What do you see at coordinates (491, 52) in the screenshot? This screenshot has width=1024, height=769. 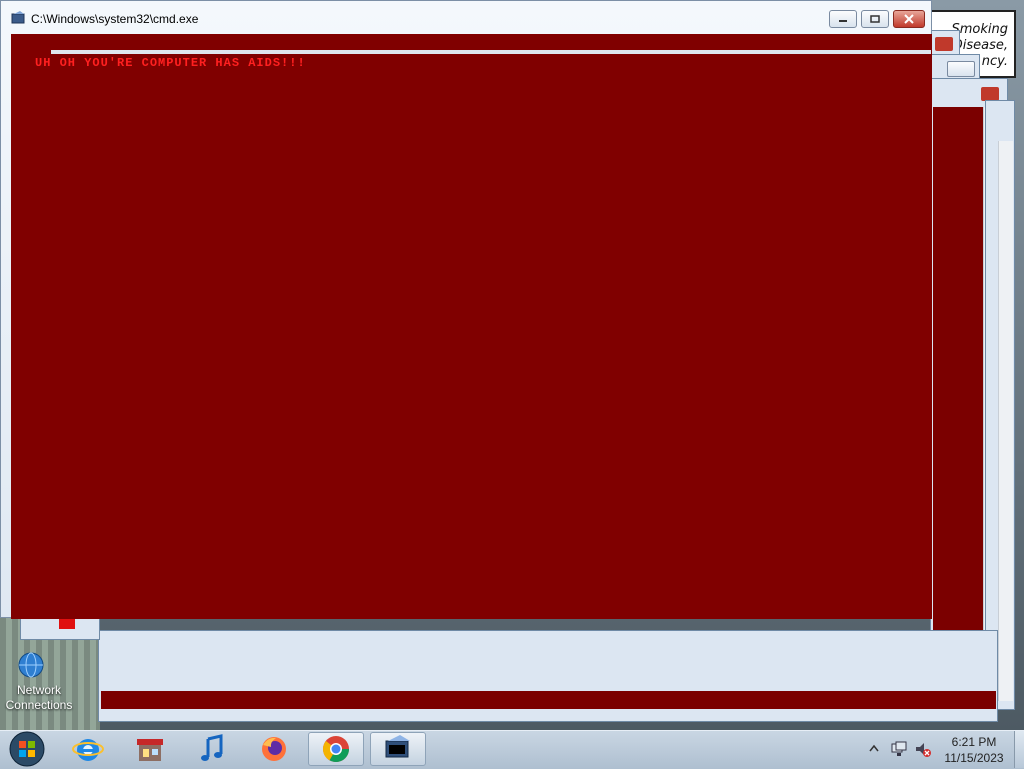 I see `overlapping-window-edge` at bounding box center [491, 52].